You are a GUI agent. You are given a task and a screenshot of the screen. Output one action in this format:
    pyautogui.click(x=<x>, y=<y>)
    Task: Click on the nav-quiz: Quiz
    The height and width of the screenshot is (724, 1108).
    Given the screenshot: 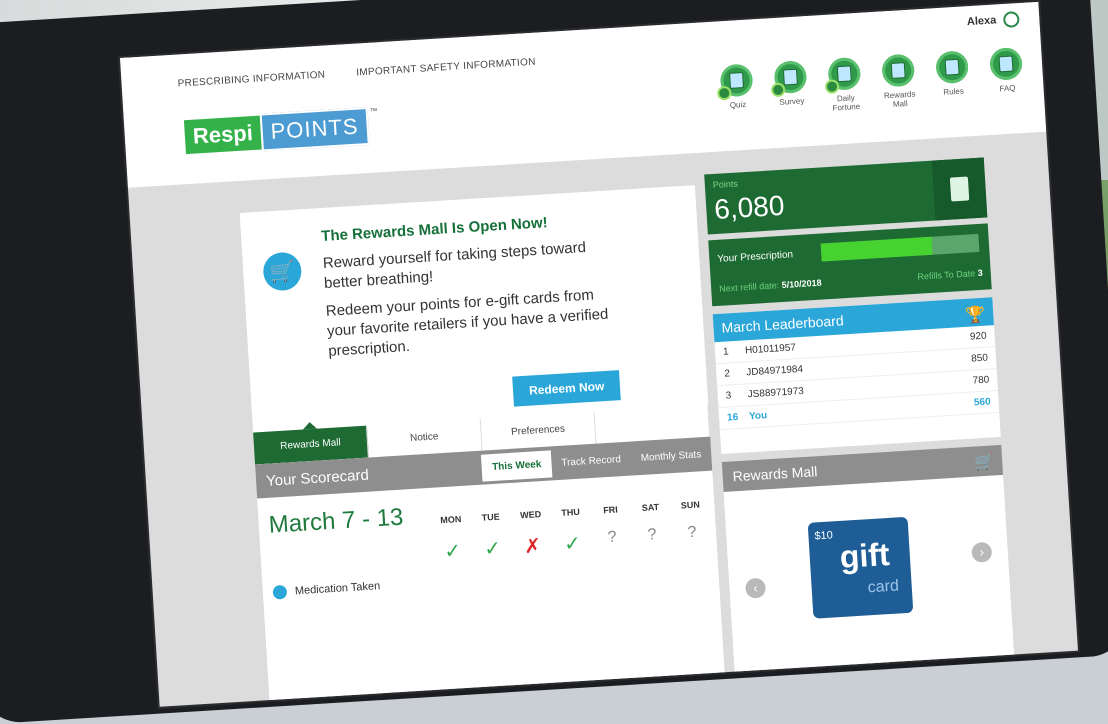 What is the action you would take?
    pyautogui.click(x=737, y=91)
    